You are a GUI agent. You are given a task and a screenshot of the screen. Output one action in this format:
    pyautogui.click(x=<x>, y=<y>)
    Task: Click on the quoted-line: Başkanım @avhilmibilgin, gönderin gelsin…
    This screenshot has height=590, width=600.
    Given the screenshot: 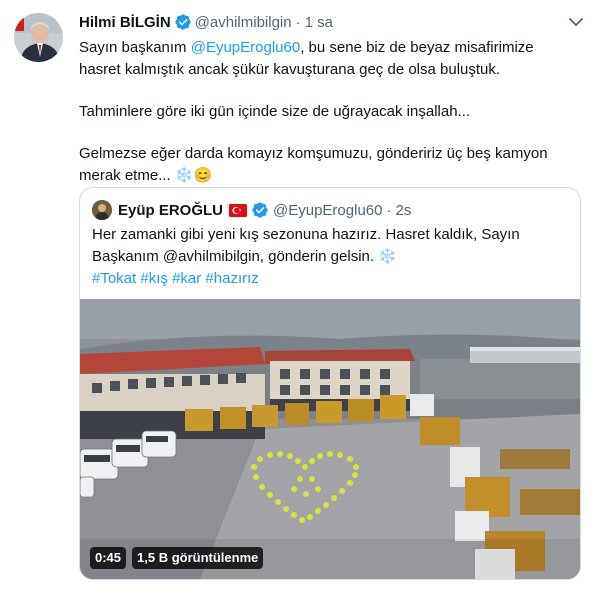 What is the action you would take?
    pyautogui.click(x=332, y=257)
    